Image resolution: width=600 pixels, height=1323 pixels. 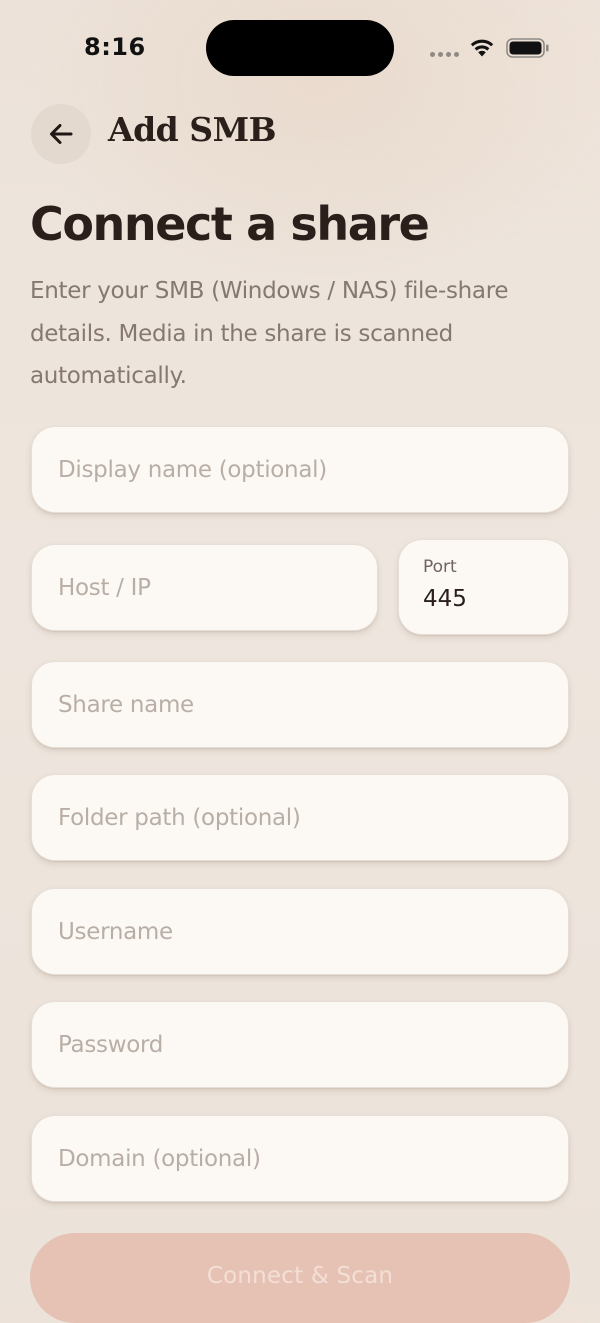 I want to click on share-name-input, so click(x=300, y=704).